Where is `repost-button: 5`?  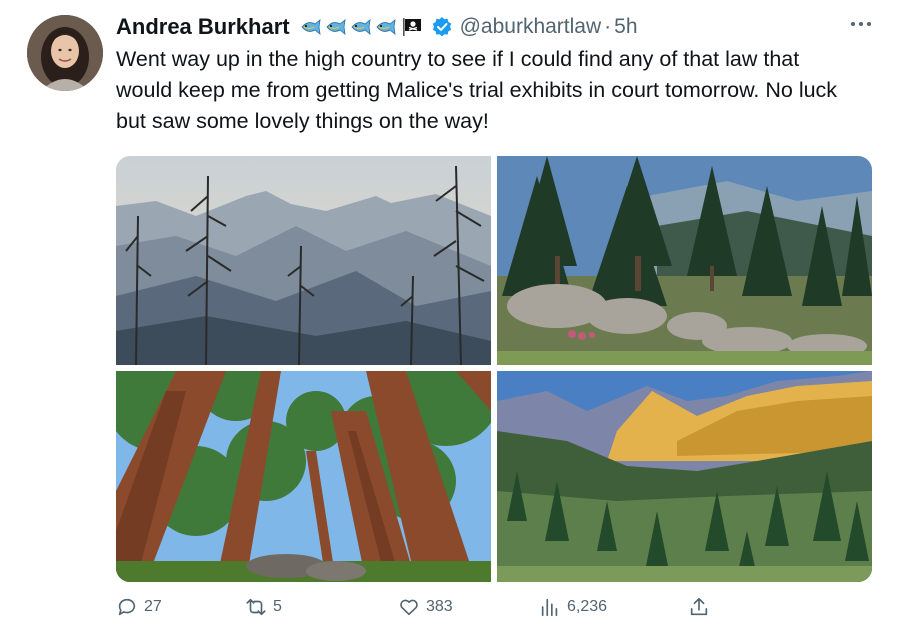
repost-button: 5 is located at coordinates (263, 607).